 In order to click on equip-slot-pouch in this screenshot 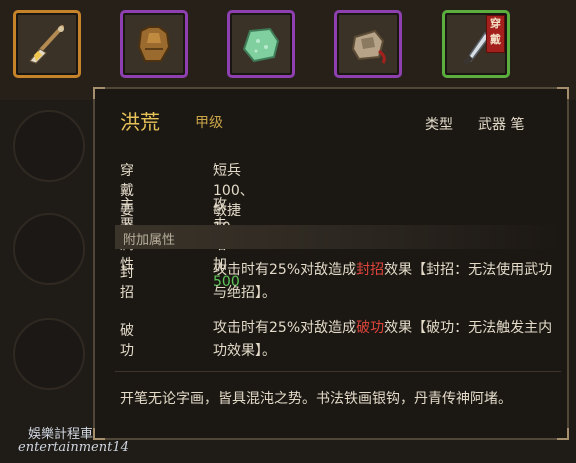, I will do `click(368, 44)`.